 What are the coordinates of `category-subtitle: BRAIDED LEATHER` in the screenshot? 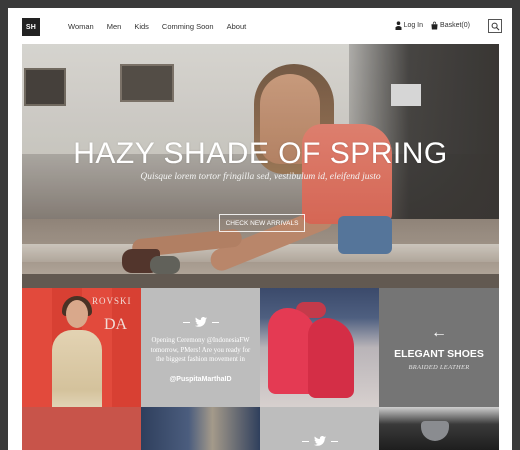 It's located at (439, 367).